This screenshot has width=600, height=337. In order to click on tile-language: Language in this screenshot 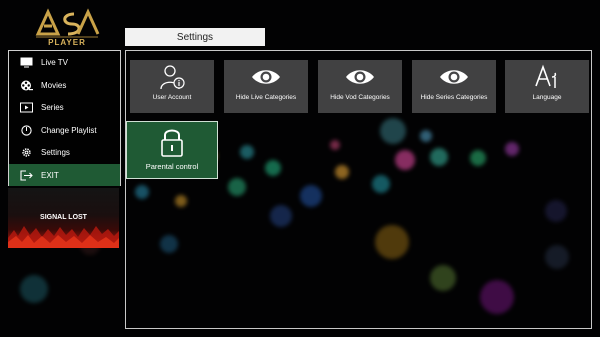, I will do `click(547, 86)`.